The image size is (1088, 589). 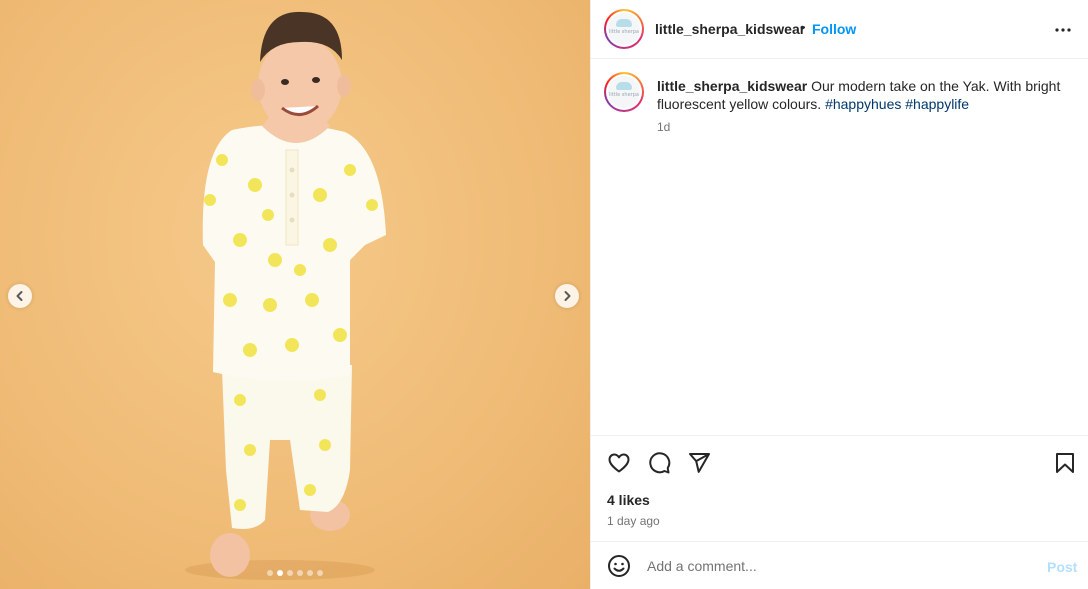 I want to click on action-bar: 4 likes 1 day ago, so click(x=839, y=488).